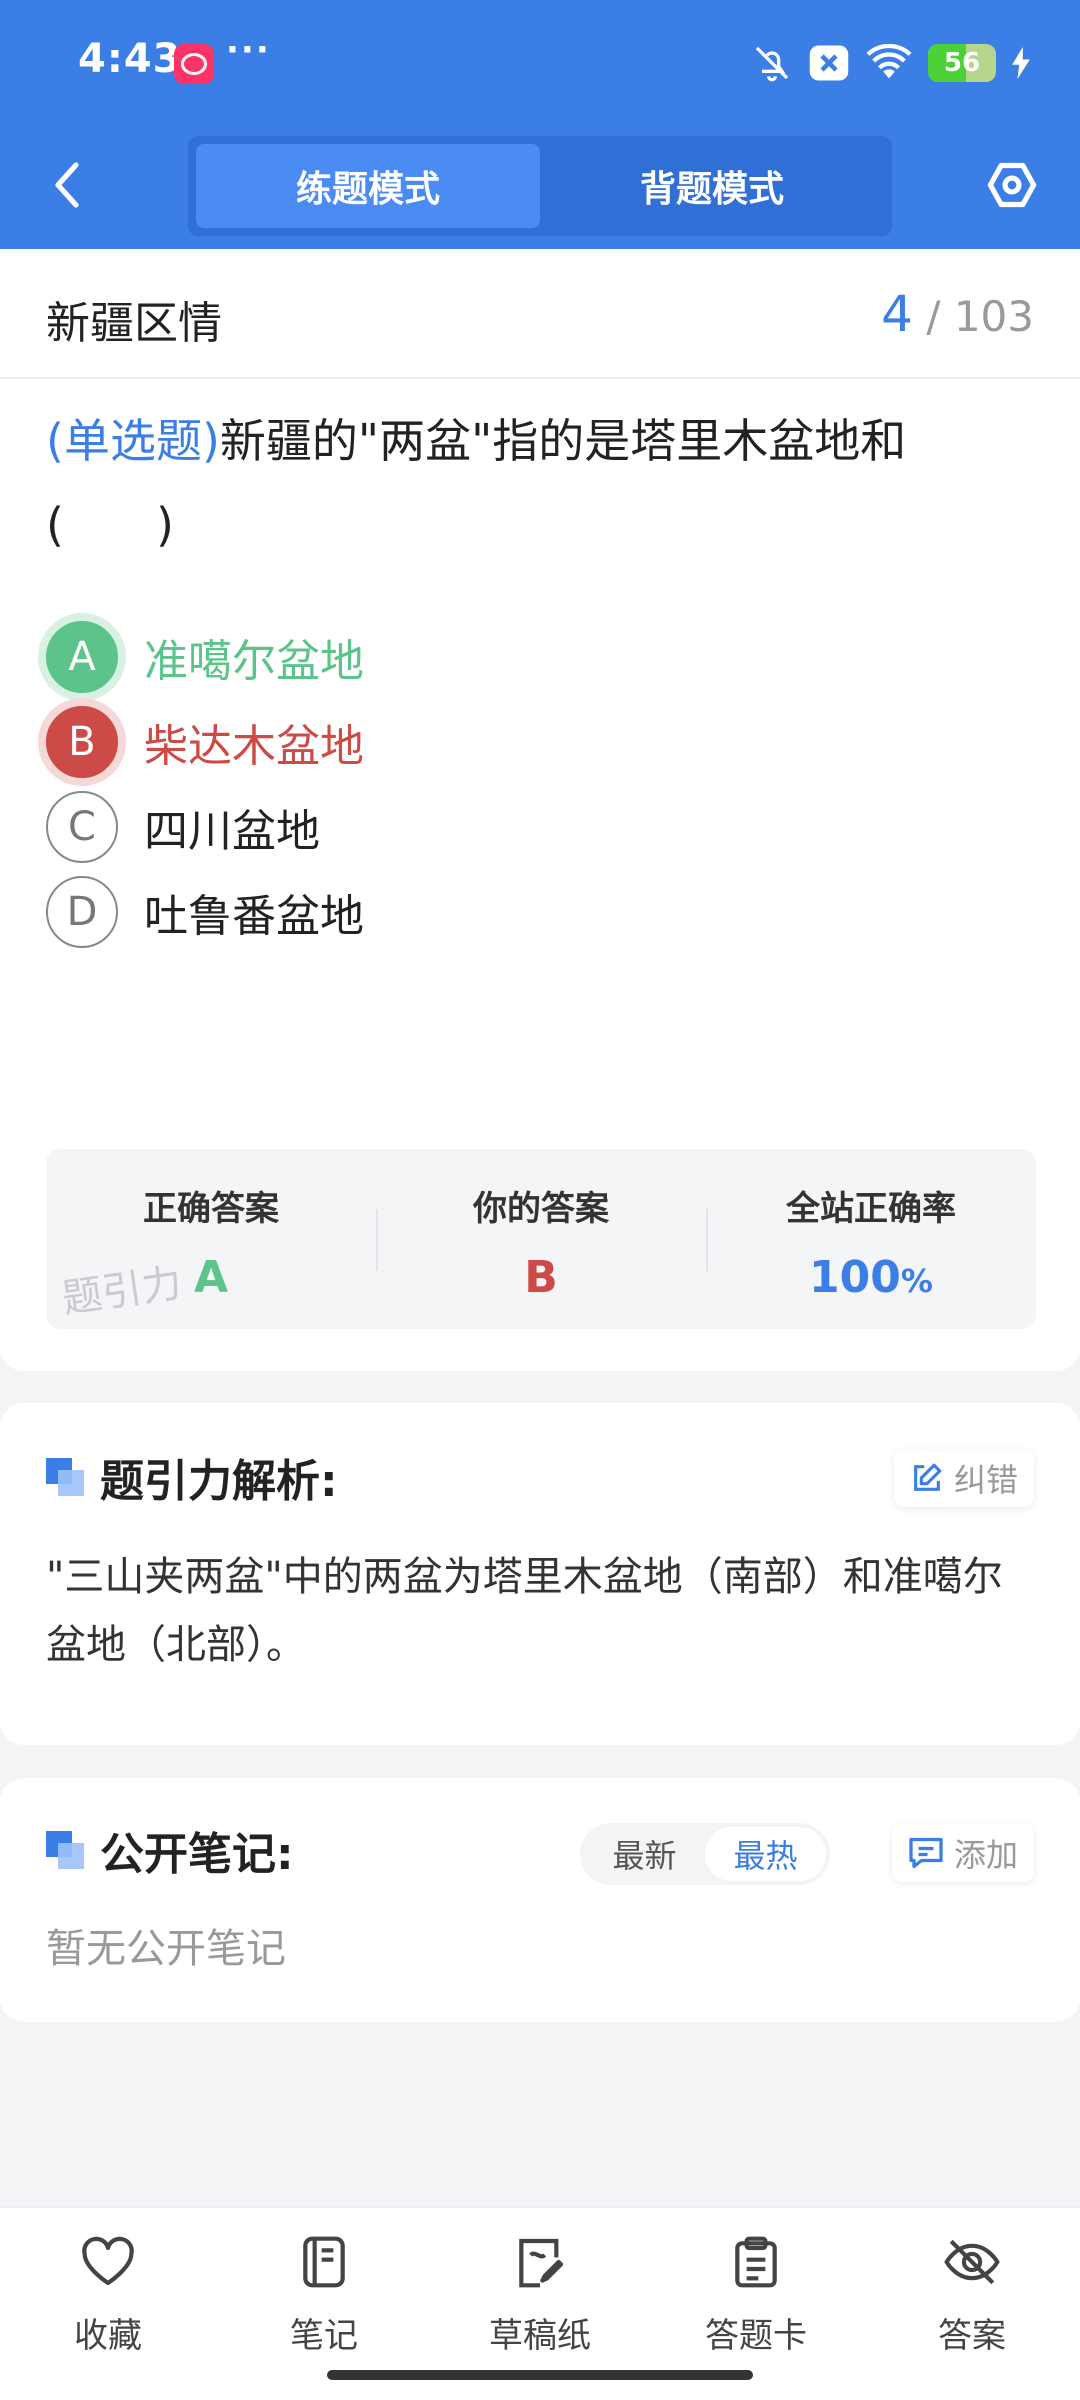 The image size is (1080, 2400). Describe the element at coordinates (254, 746) in the screenshot. I see `option-text: 柴达木盆地` at that location.